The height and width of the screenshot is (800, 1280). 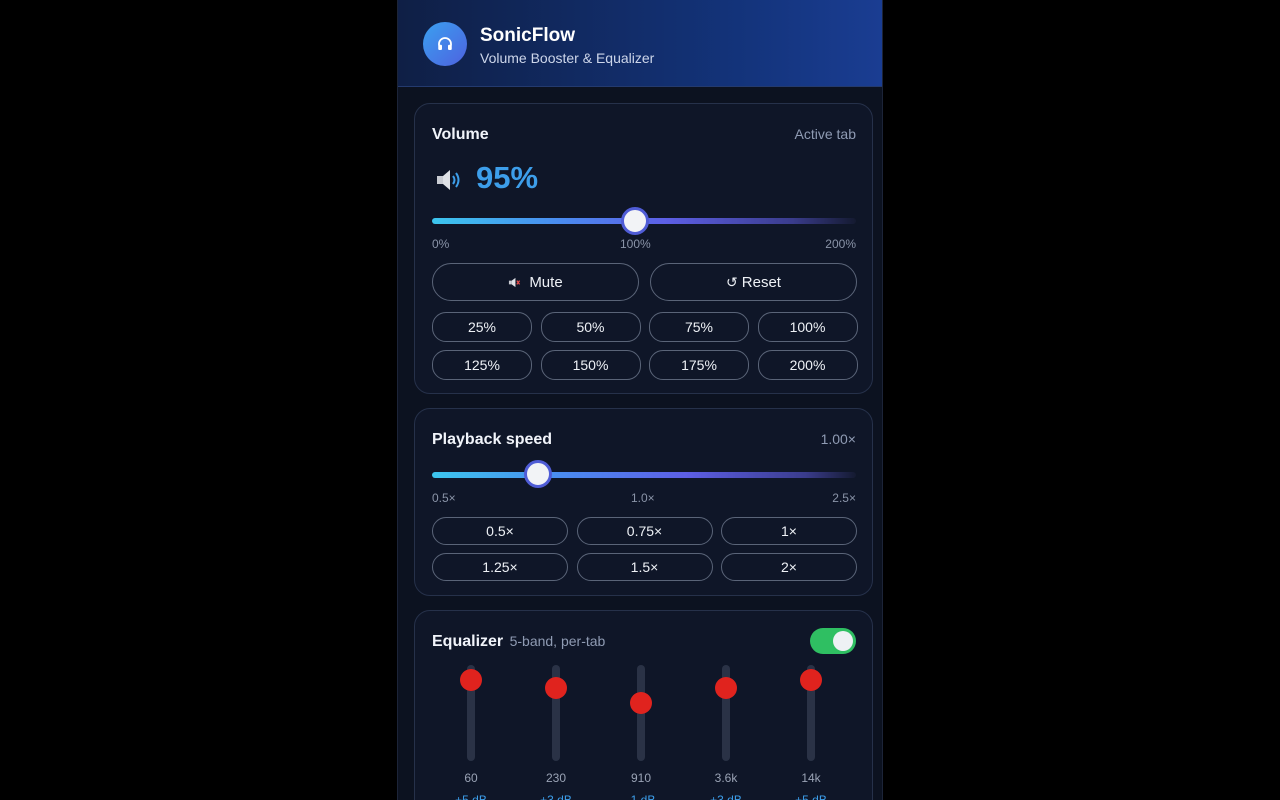 What do you see at coordinates (811, 778) in the screenshot?
I see `eq-band-frequency: 14k` at bounding box center [811, 778].